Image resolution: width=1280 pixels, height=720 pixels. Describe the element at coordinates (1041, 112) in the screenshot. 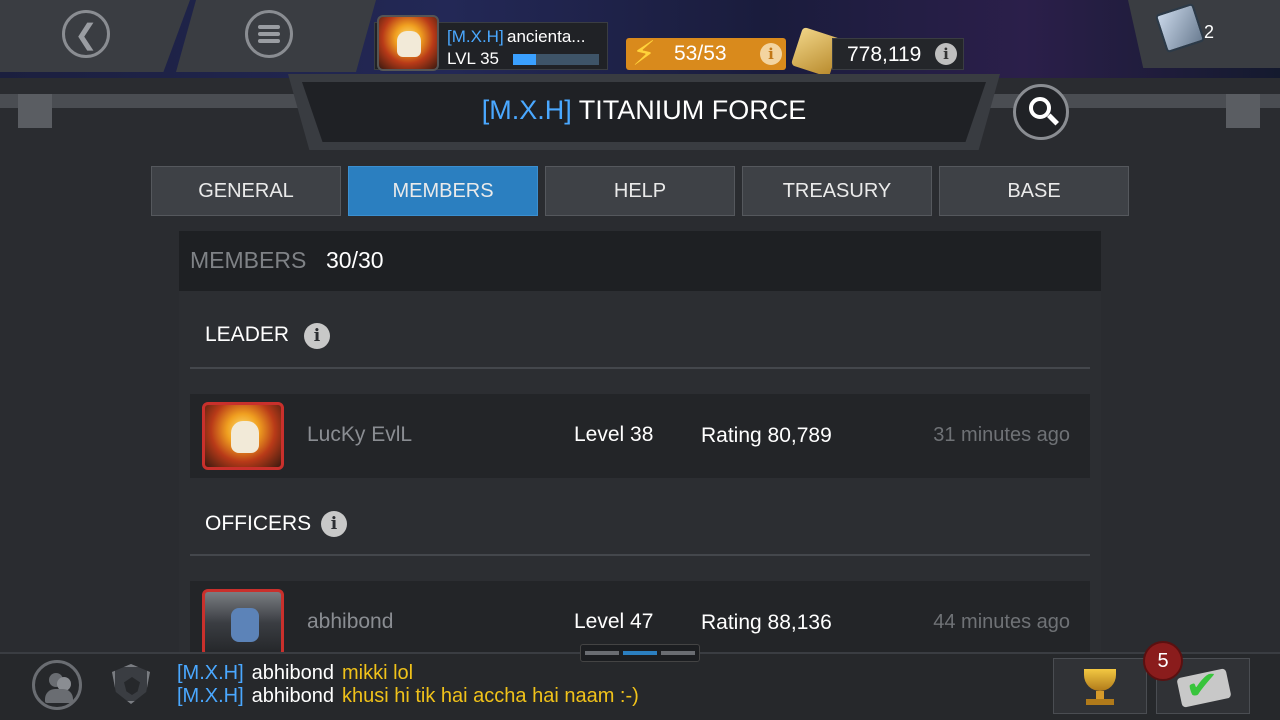

I see `search-button` at that location.